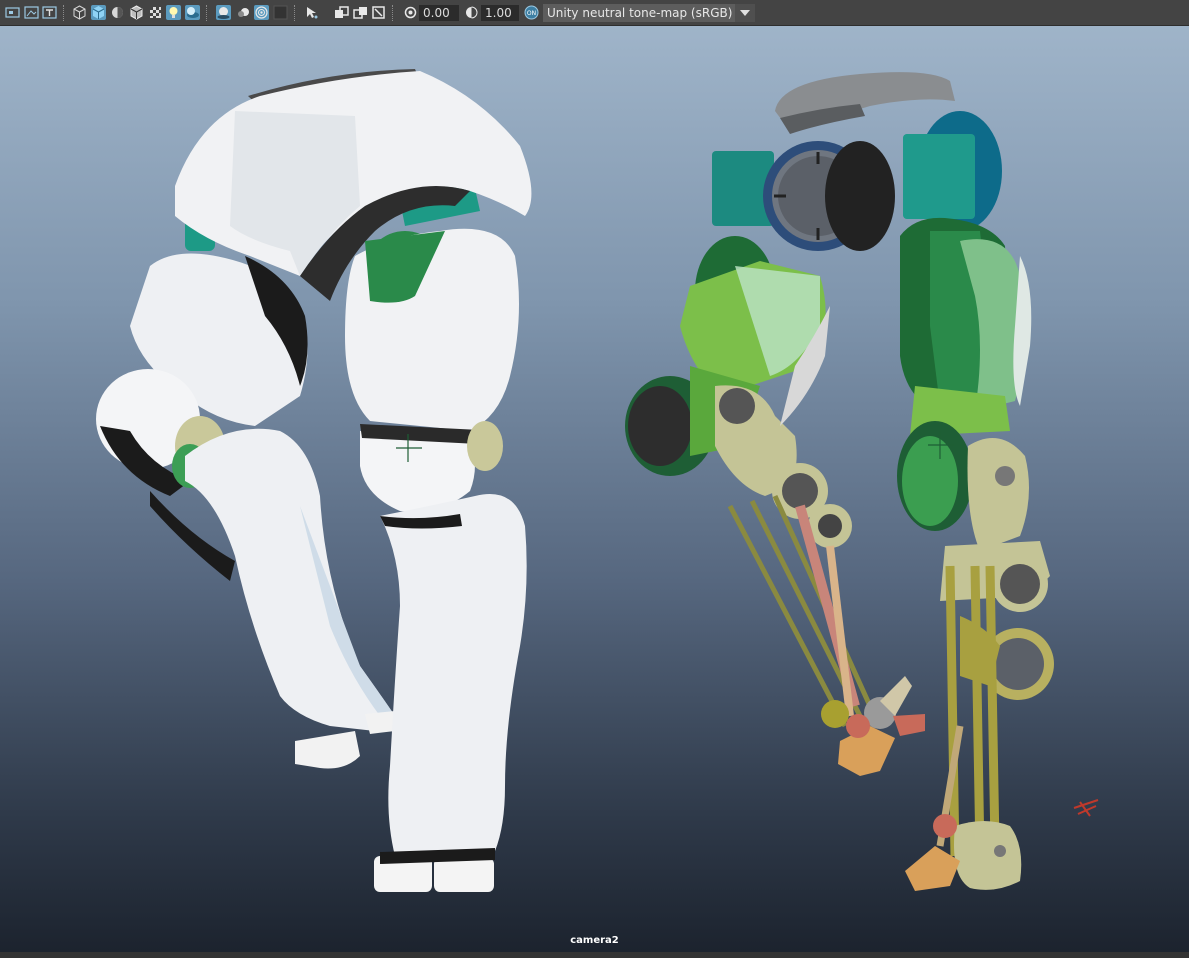 This screenshot has height=958, width=1189. I want to click on camera-name-label: camera2, so click(594, 940).